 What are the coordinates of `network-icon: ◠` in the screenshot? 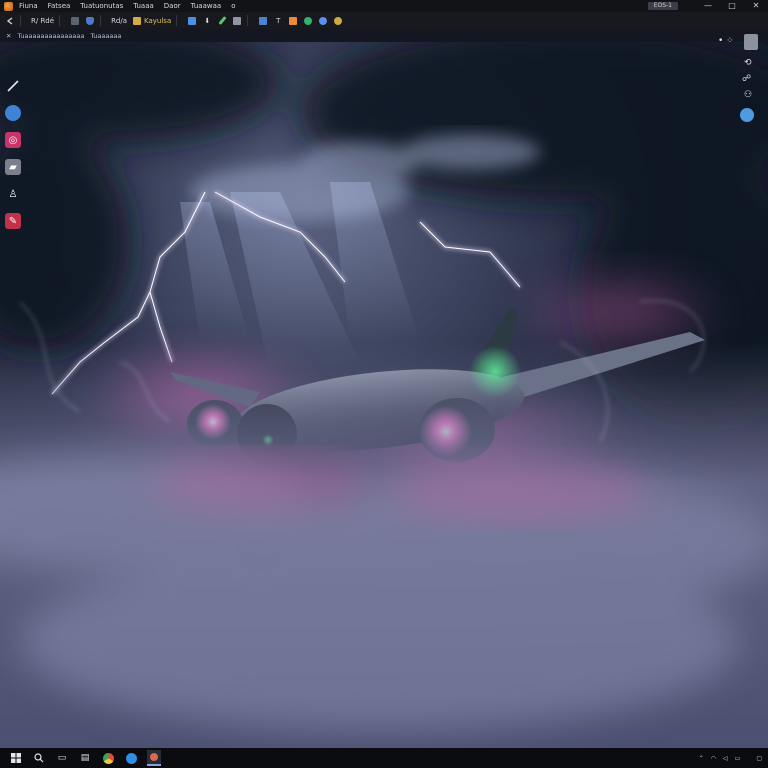 It's located at (713, 758).